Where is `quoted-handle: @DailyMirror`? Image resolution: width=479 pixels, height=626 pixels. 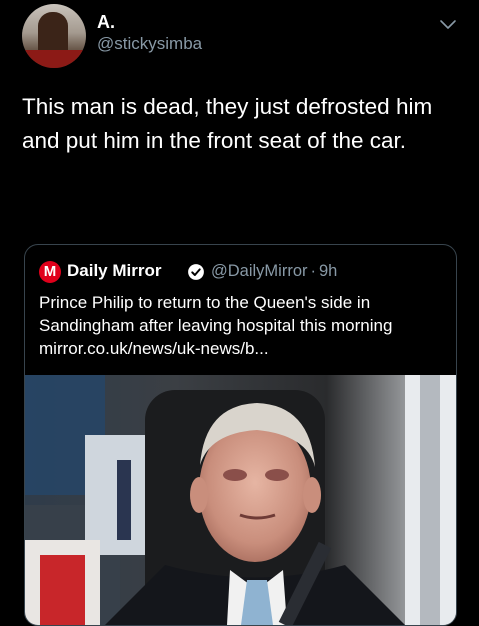 quoted-handle: @DailyMirror is located at coordinates (259, 271).